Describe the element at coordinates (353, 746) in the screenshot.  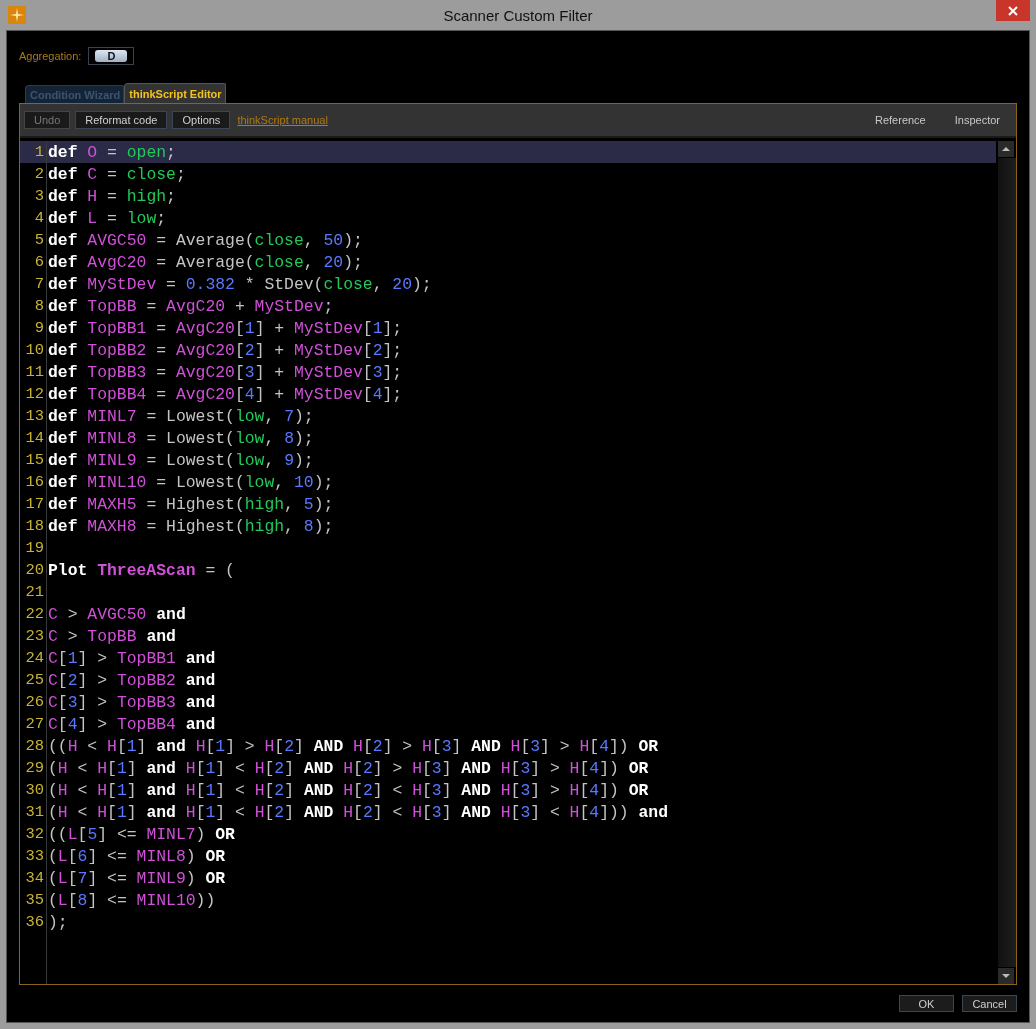
I see `code-text: ((H < H[1] and H[1] > H[2] AND H[2] > H[3] AND H[3] > H[4]) OR` at that location.